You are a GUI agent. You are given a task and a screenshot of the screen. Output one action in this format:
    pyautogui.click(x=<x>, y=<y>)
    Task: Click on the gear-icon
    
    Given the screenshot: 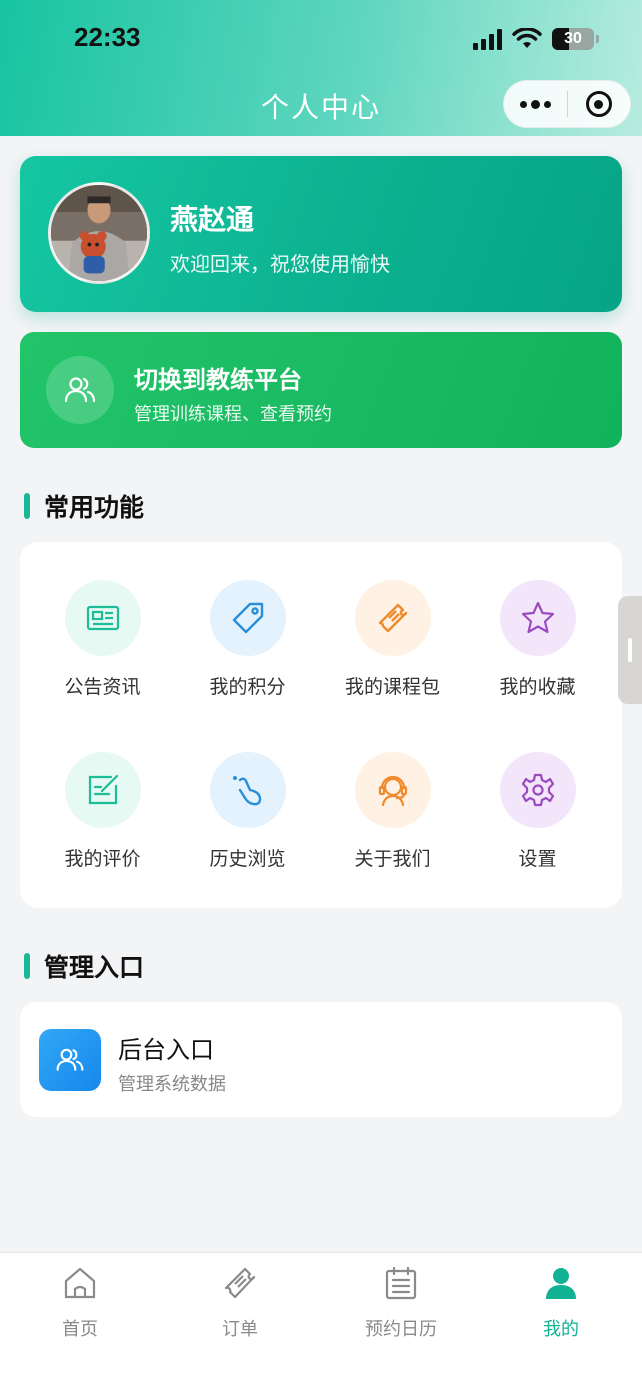 What is the action you would take?
    pyautogui.click(x=537, y=790)
    